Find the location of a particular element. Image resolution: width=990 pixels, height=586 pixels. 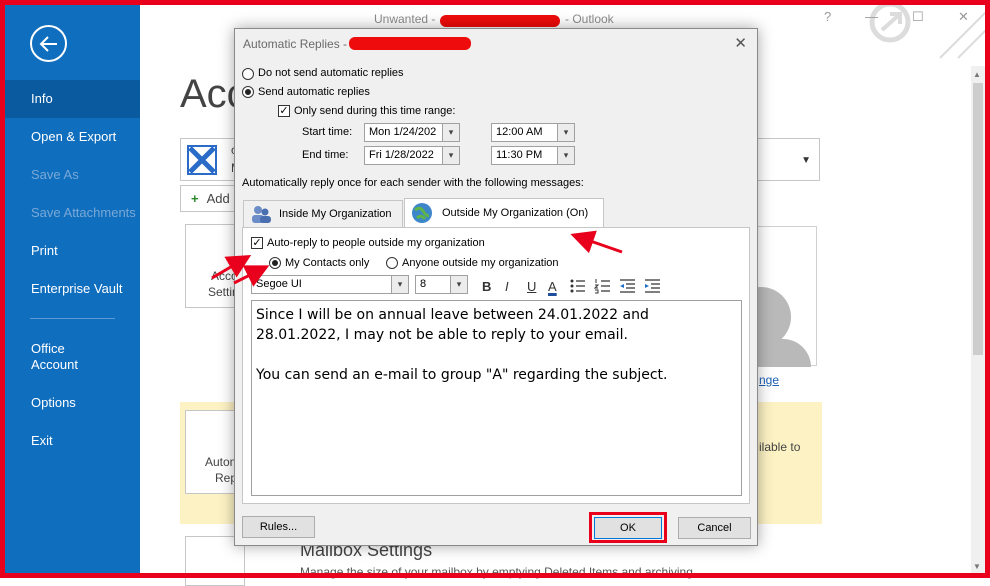

end-date-picker: Fri 1/28/2022 ▾ is located at coordinates (412, 155).